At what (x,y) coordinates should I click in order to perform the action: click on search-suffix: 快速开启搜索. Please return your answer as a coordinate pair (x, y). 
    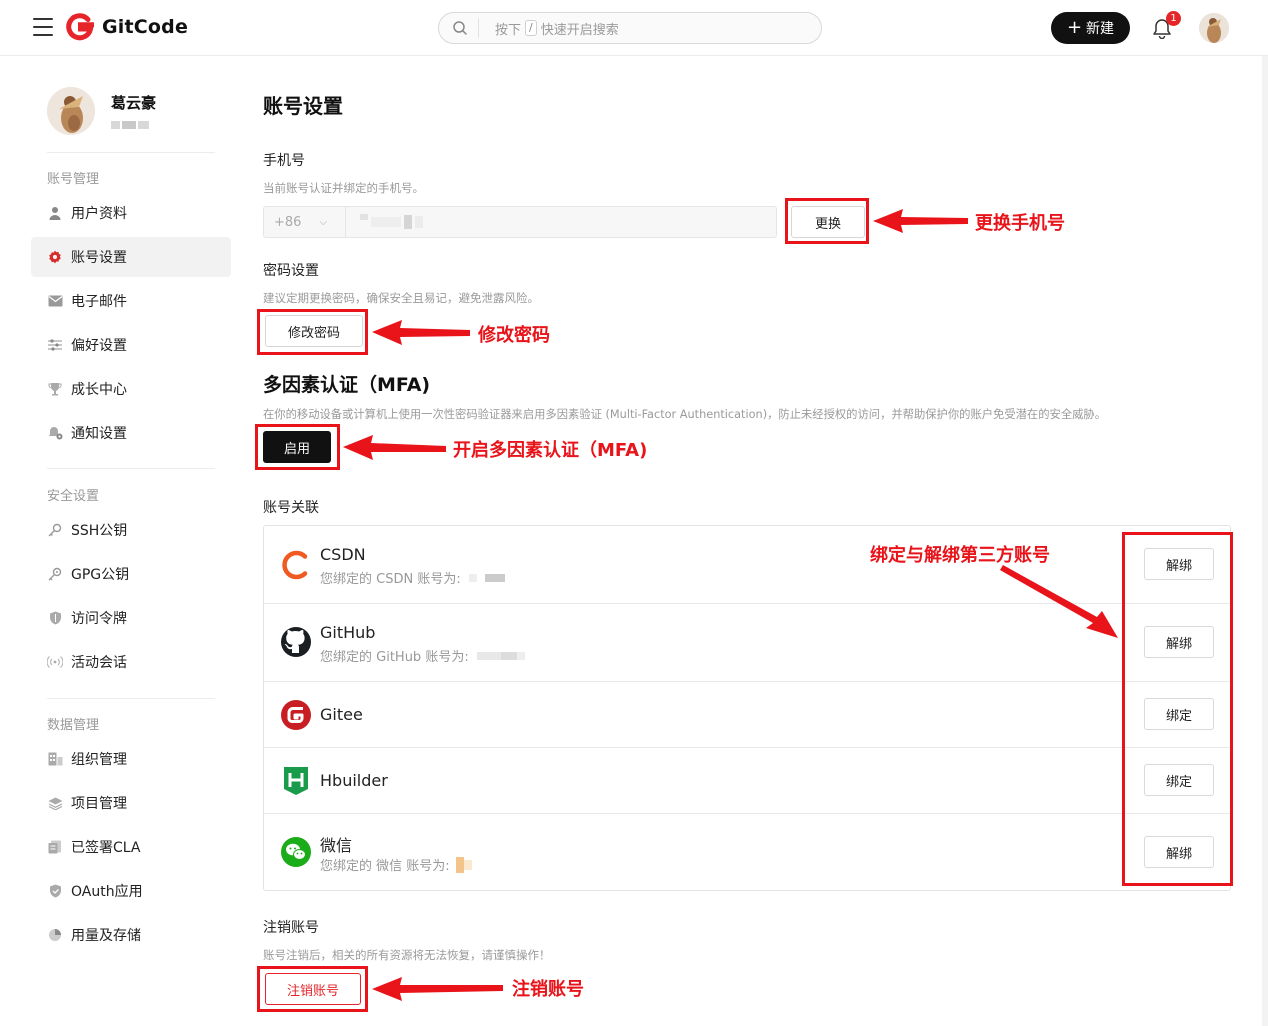
    Looking at the image, I should click on (579, 30).